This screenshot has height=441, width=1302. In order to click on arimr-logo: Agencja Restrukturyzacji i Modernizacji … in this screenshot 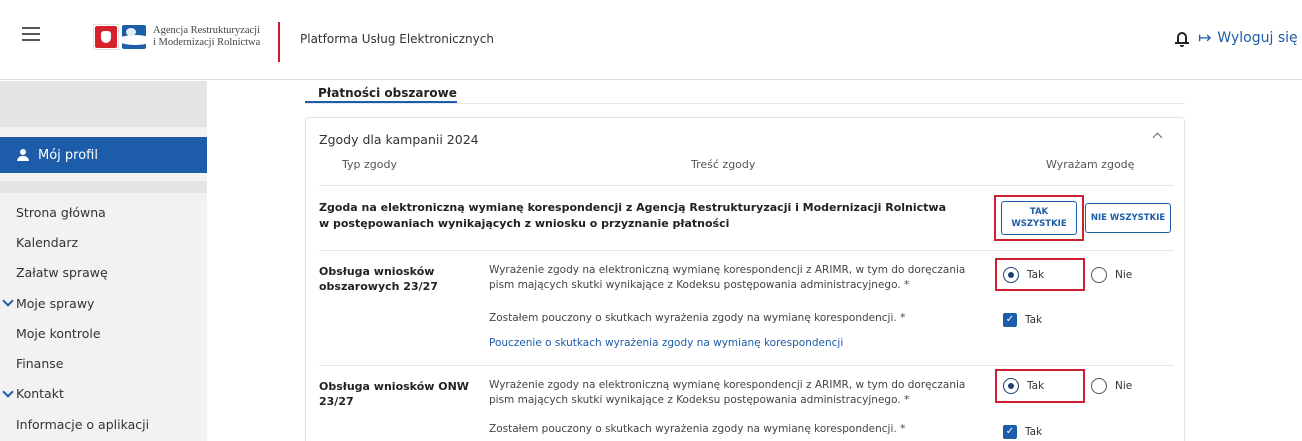, I will do `click(180, 39)`.